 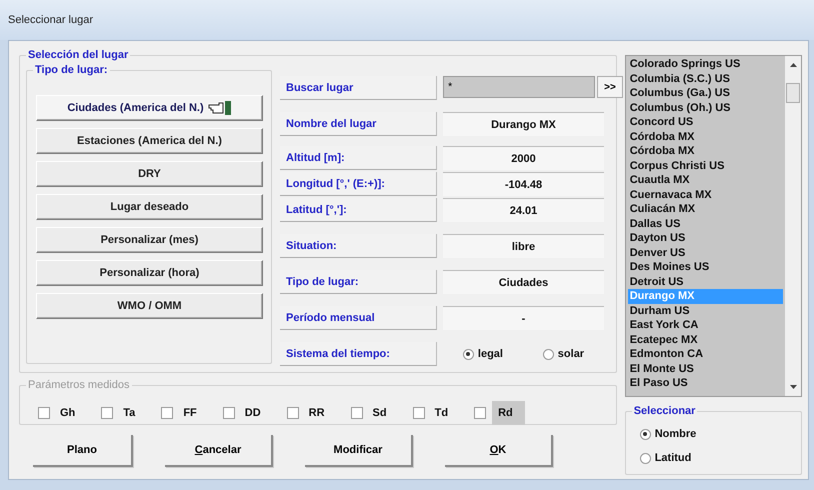 I want to click on place-type-button: WMO / OMM, so click(x=149, y=306).